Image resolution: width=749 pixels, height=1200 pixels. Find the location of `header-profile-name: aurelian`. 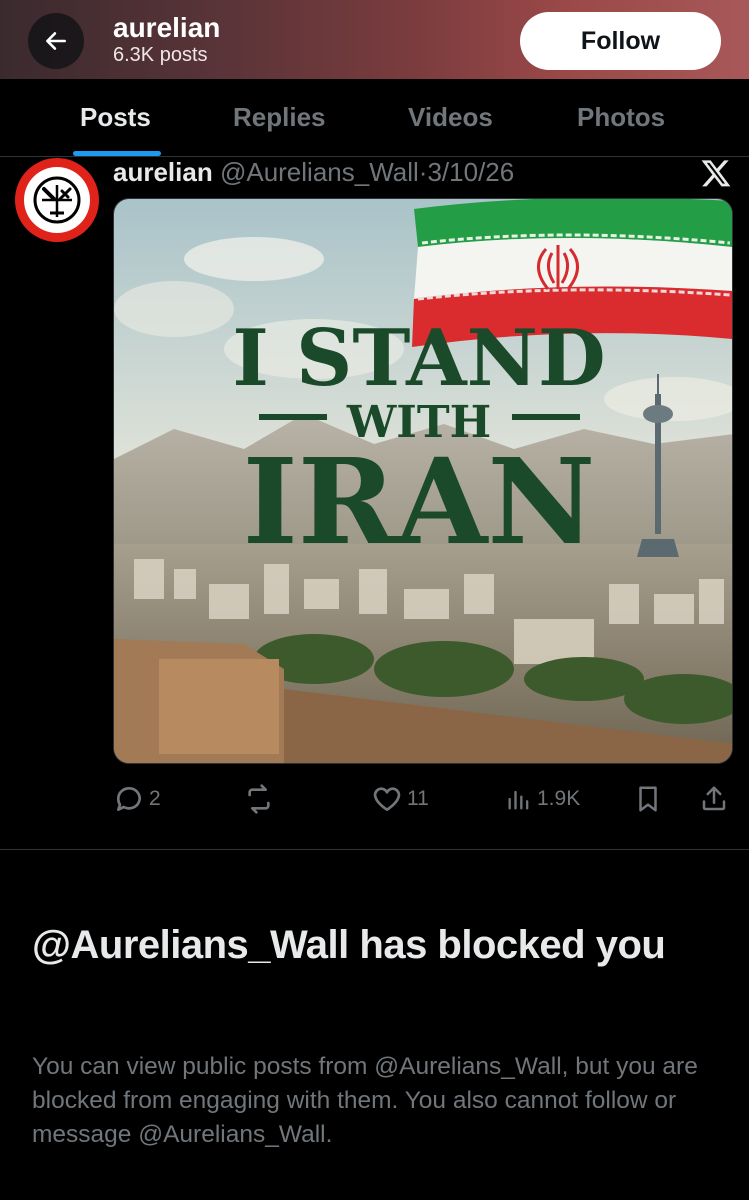

header-profile-name: aurelian is located at coordinates (167, 27).